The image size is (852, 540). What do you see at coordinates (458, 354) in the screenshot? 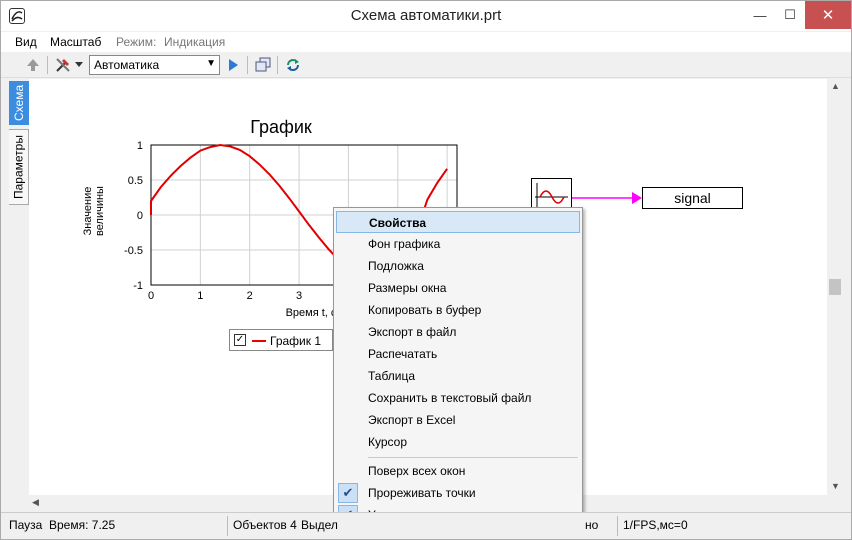
I see `menu-item-print: Распечатать` at bounding box center [458, 354].